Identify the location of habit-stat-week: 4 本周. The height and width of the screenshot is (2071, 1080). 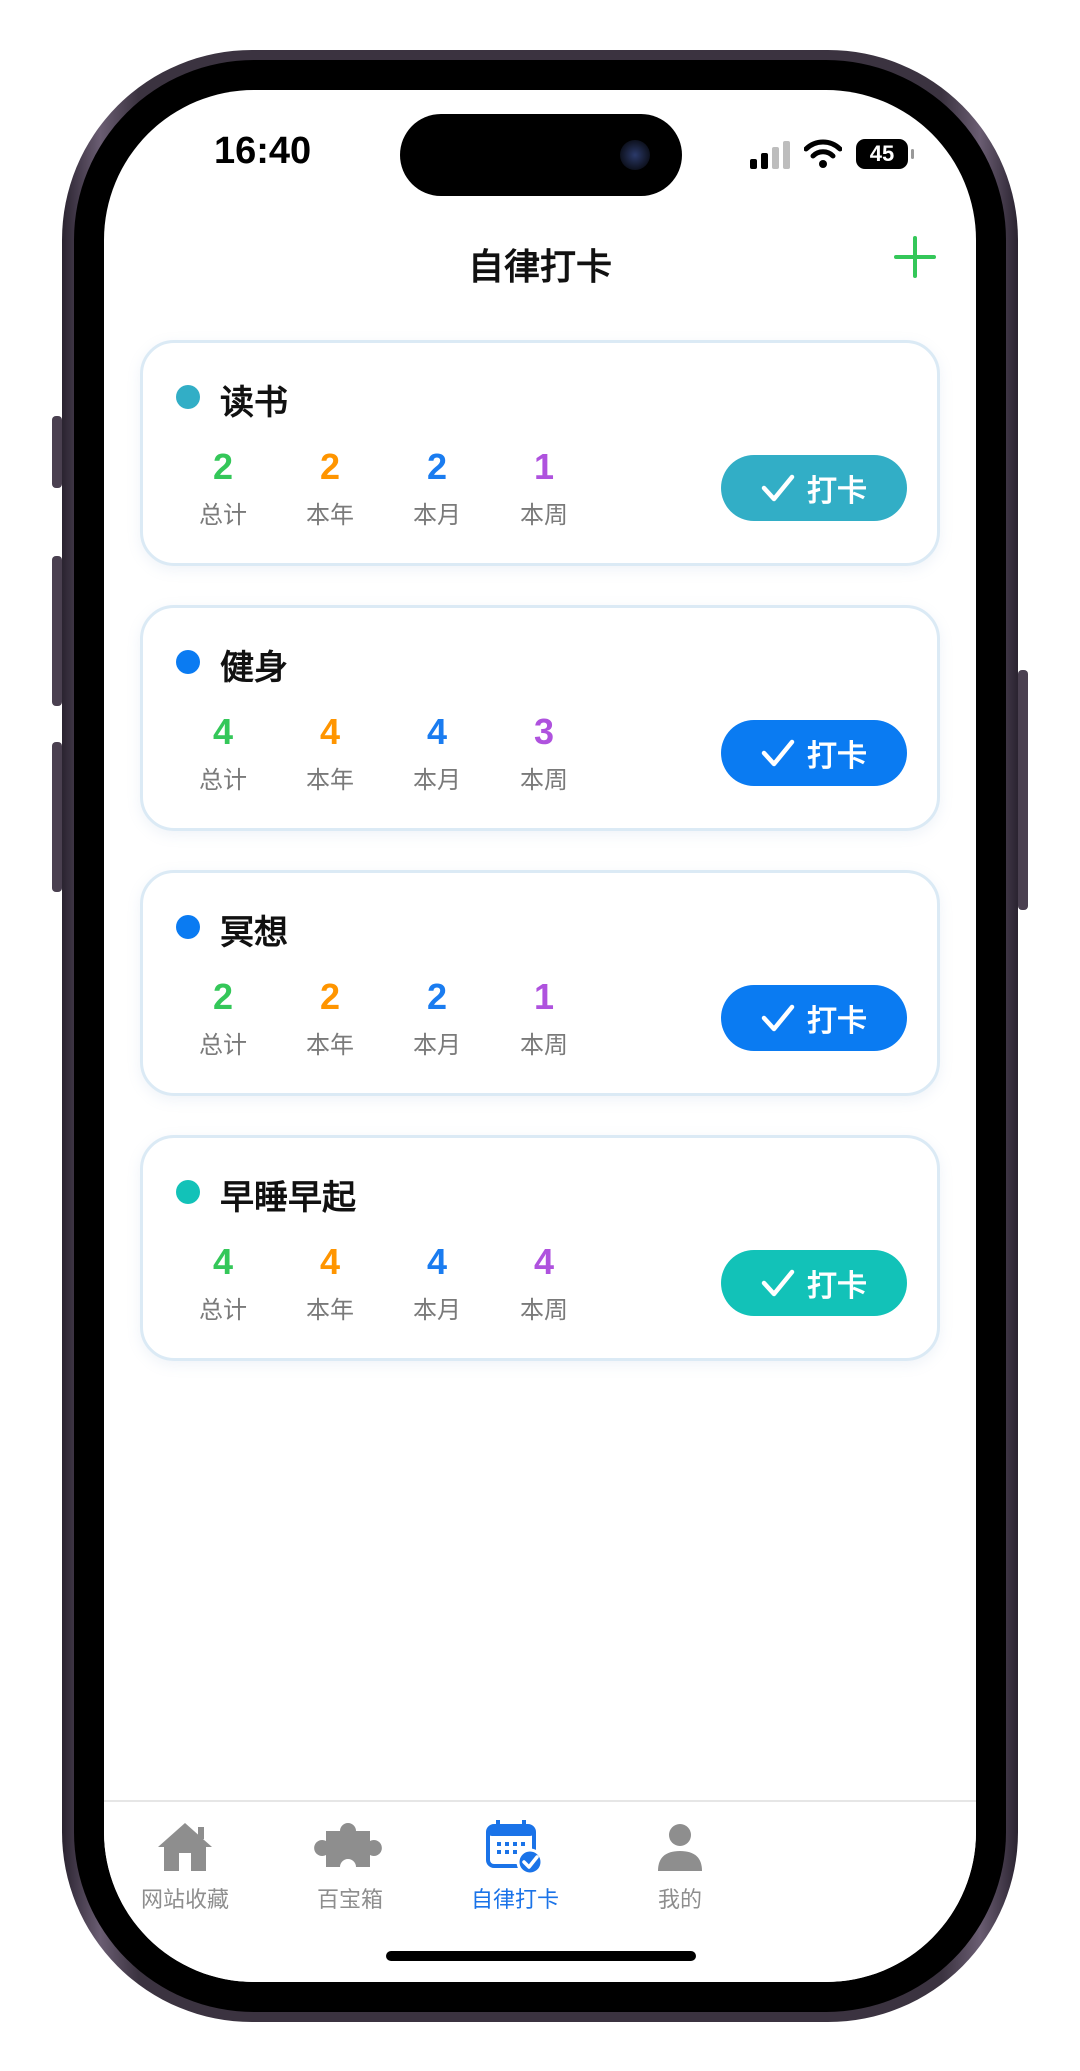
(544, 1283).